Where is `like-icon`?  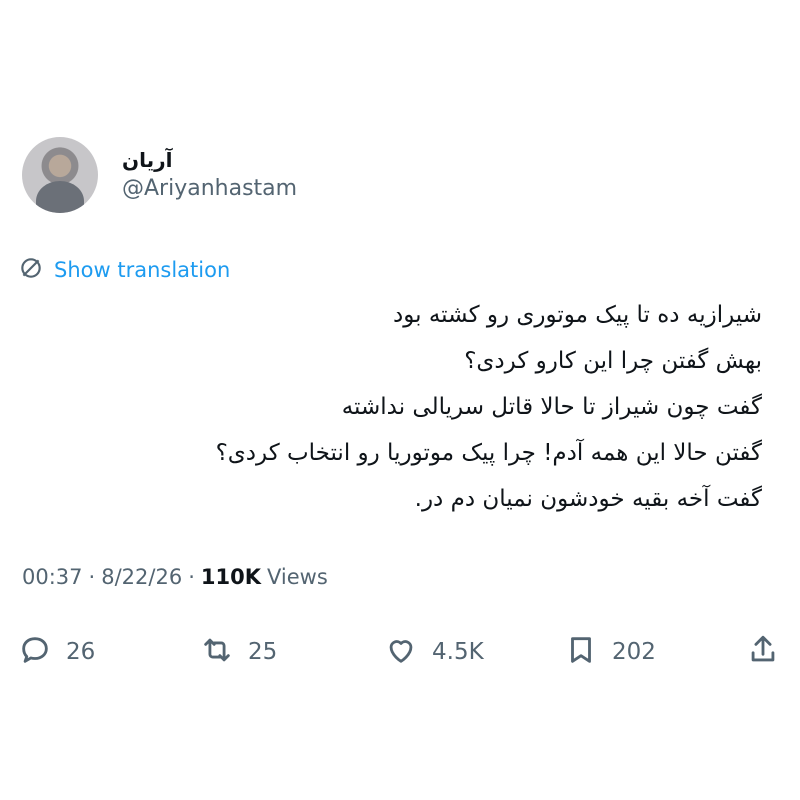 like-icon is located at coordinates (401, 652).